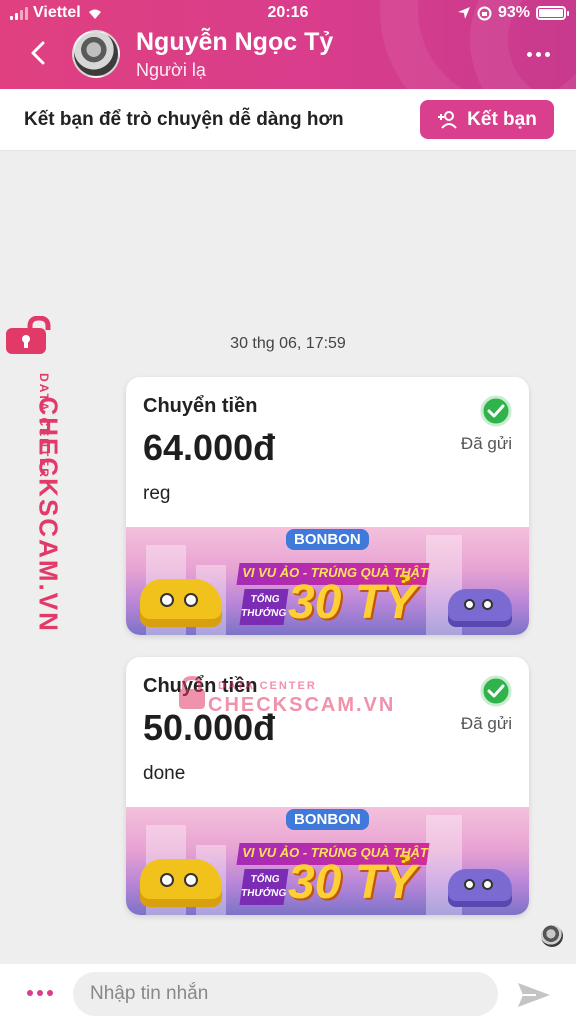 The image size is (576, 1024). I want to click on location-icon, so click(463, 13).